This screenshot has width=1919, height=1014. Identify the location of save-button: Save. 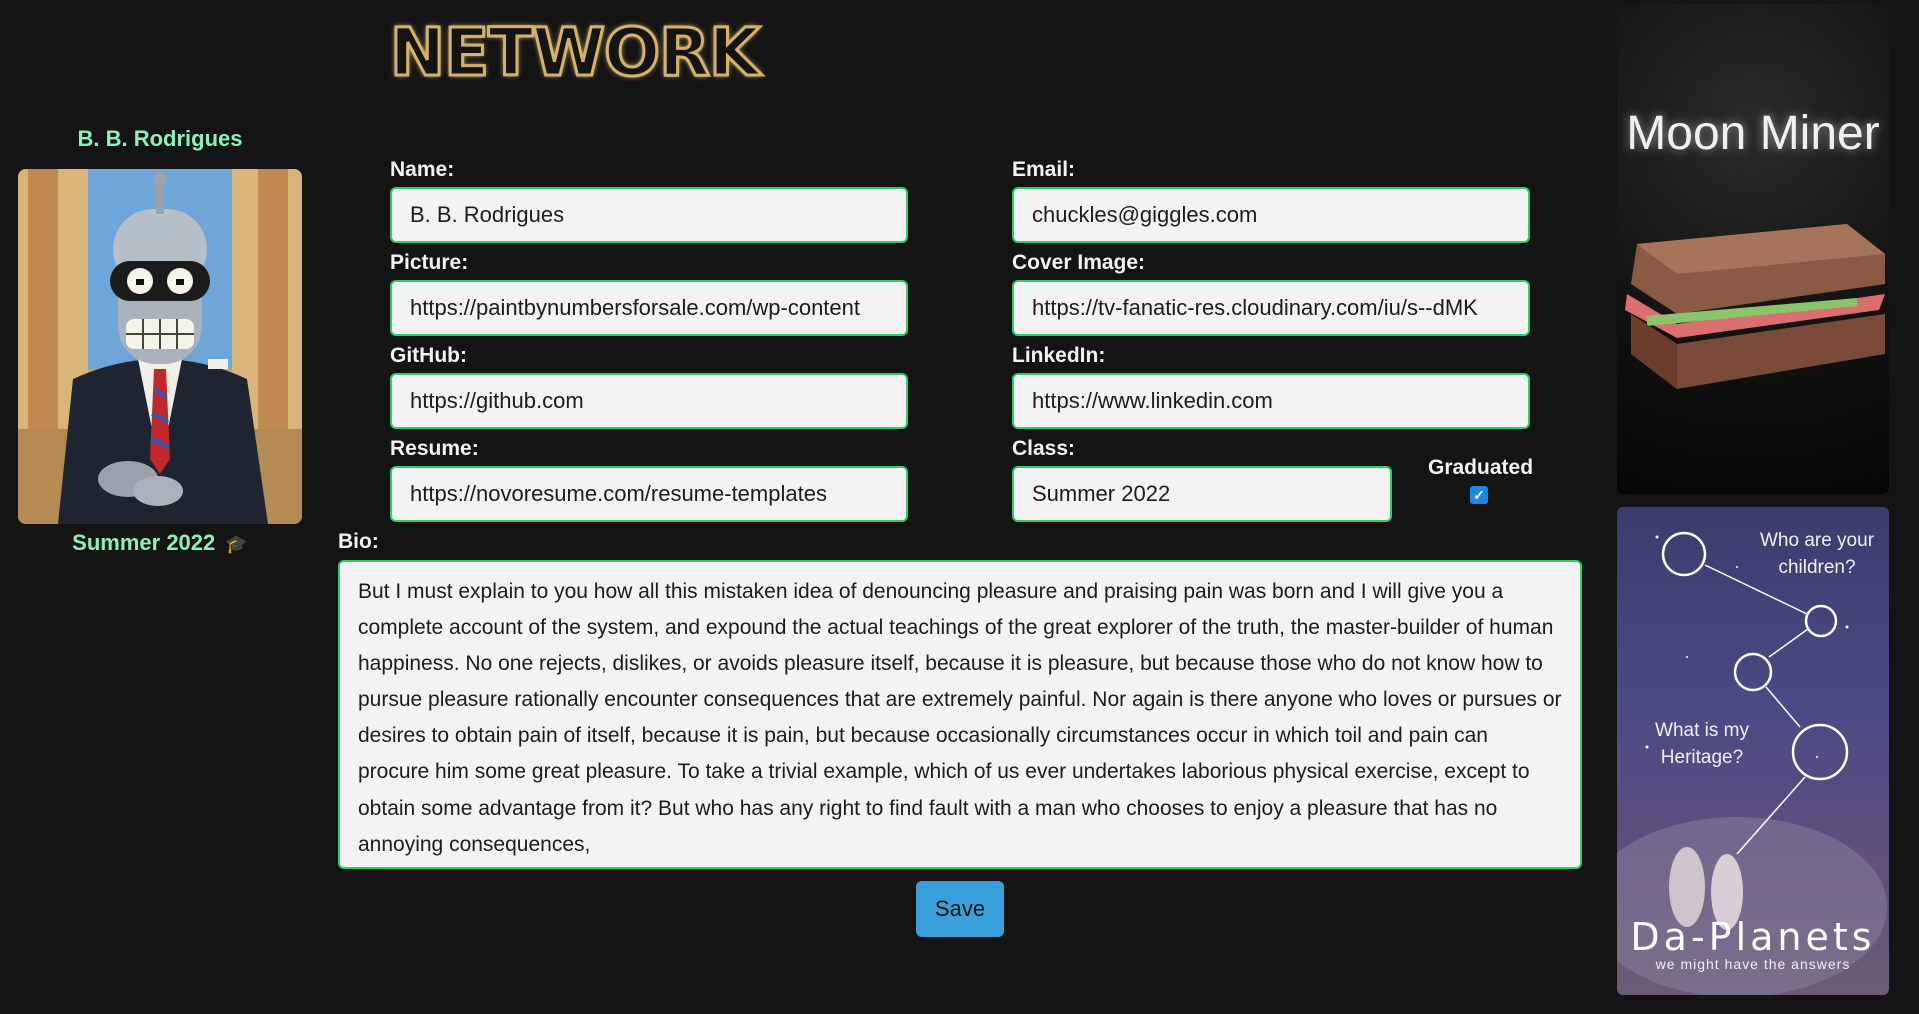
(960, 909).